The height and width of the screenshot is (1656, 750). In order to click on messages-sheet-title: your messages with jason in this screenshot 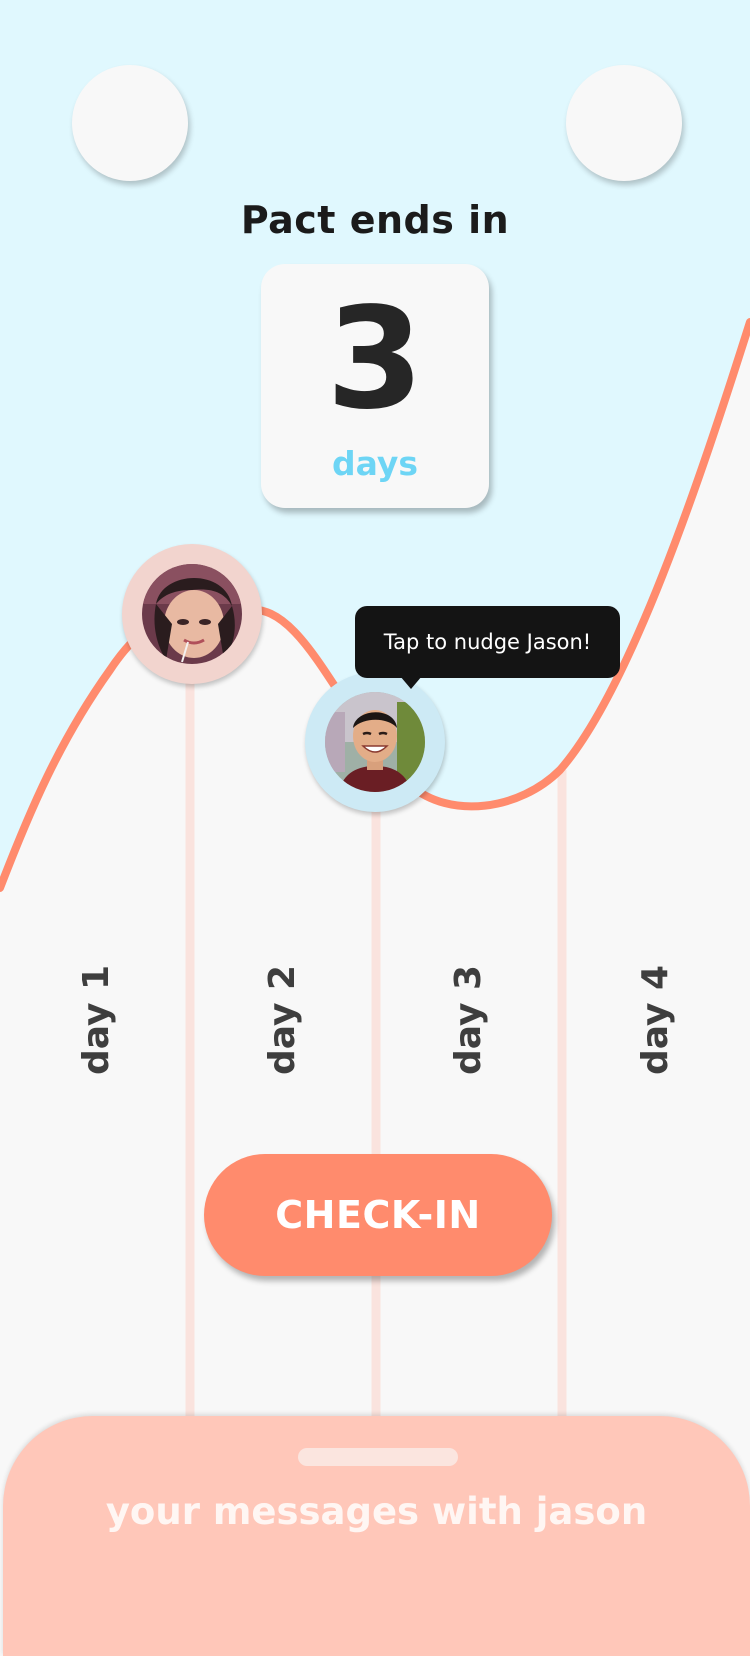, I will do `click(376, 1511)`.